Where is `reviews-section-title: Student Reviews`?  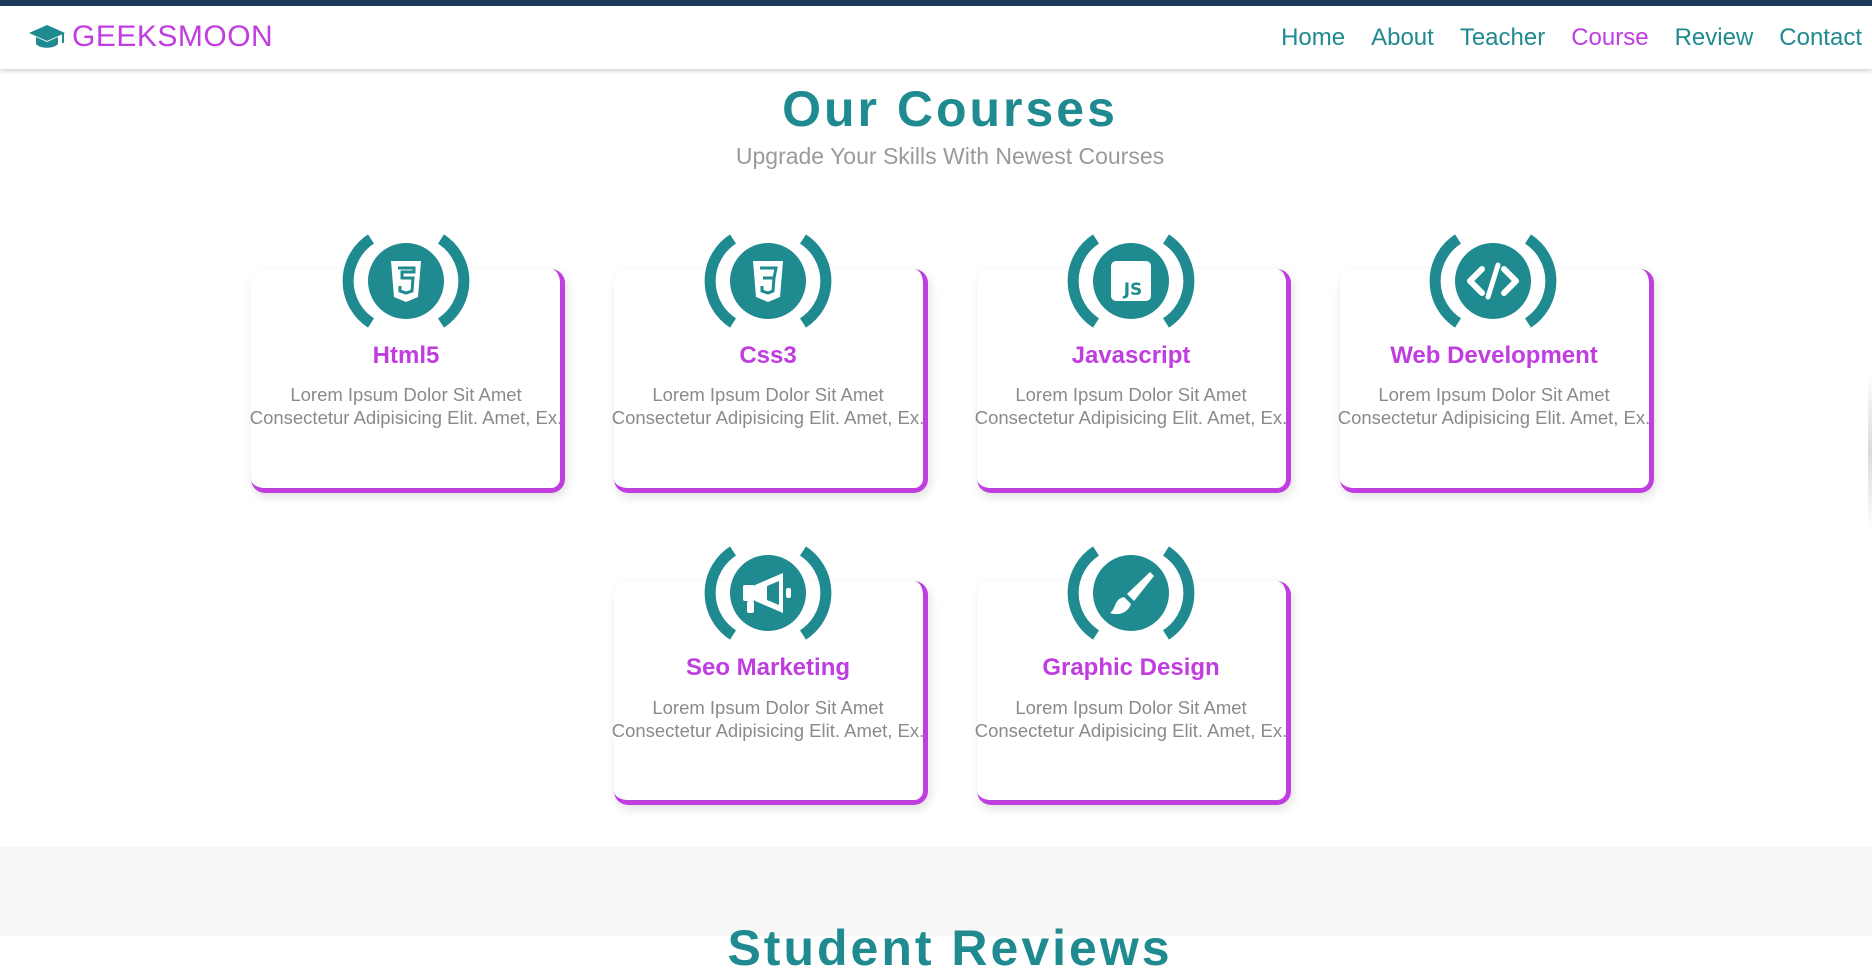 reviews-section-title: Student Reviews is located at coordinates (950, 948).